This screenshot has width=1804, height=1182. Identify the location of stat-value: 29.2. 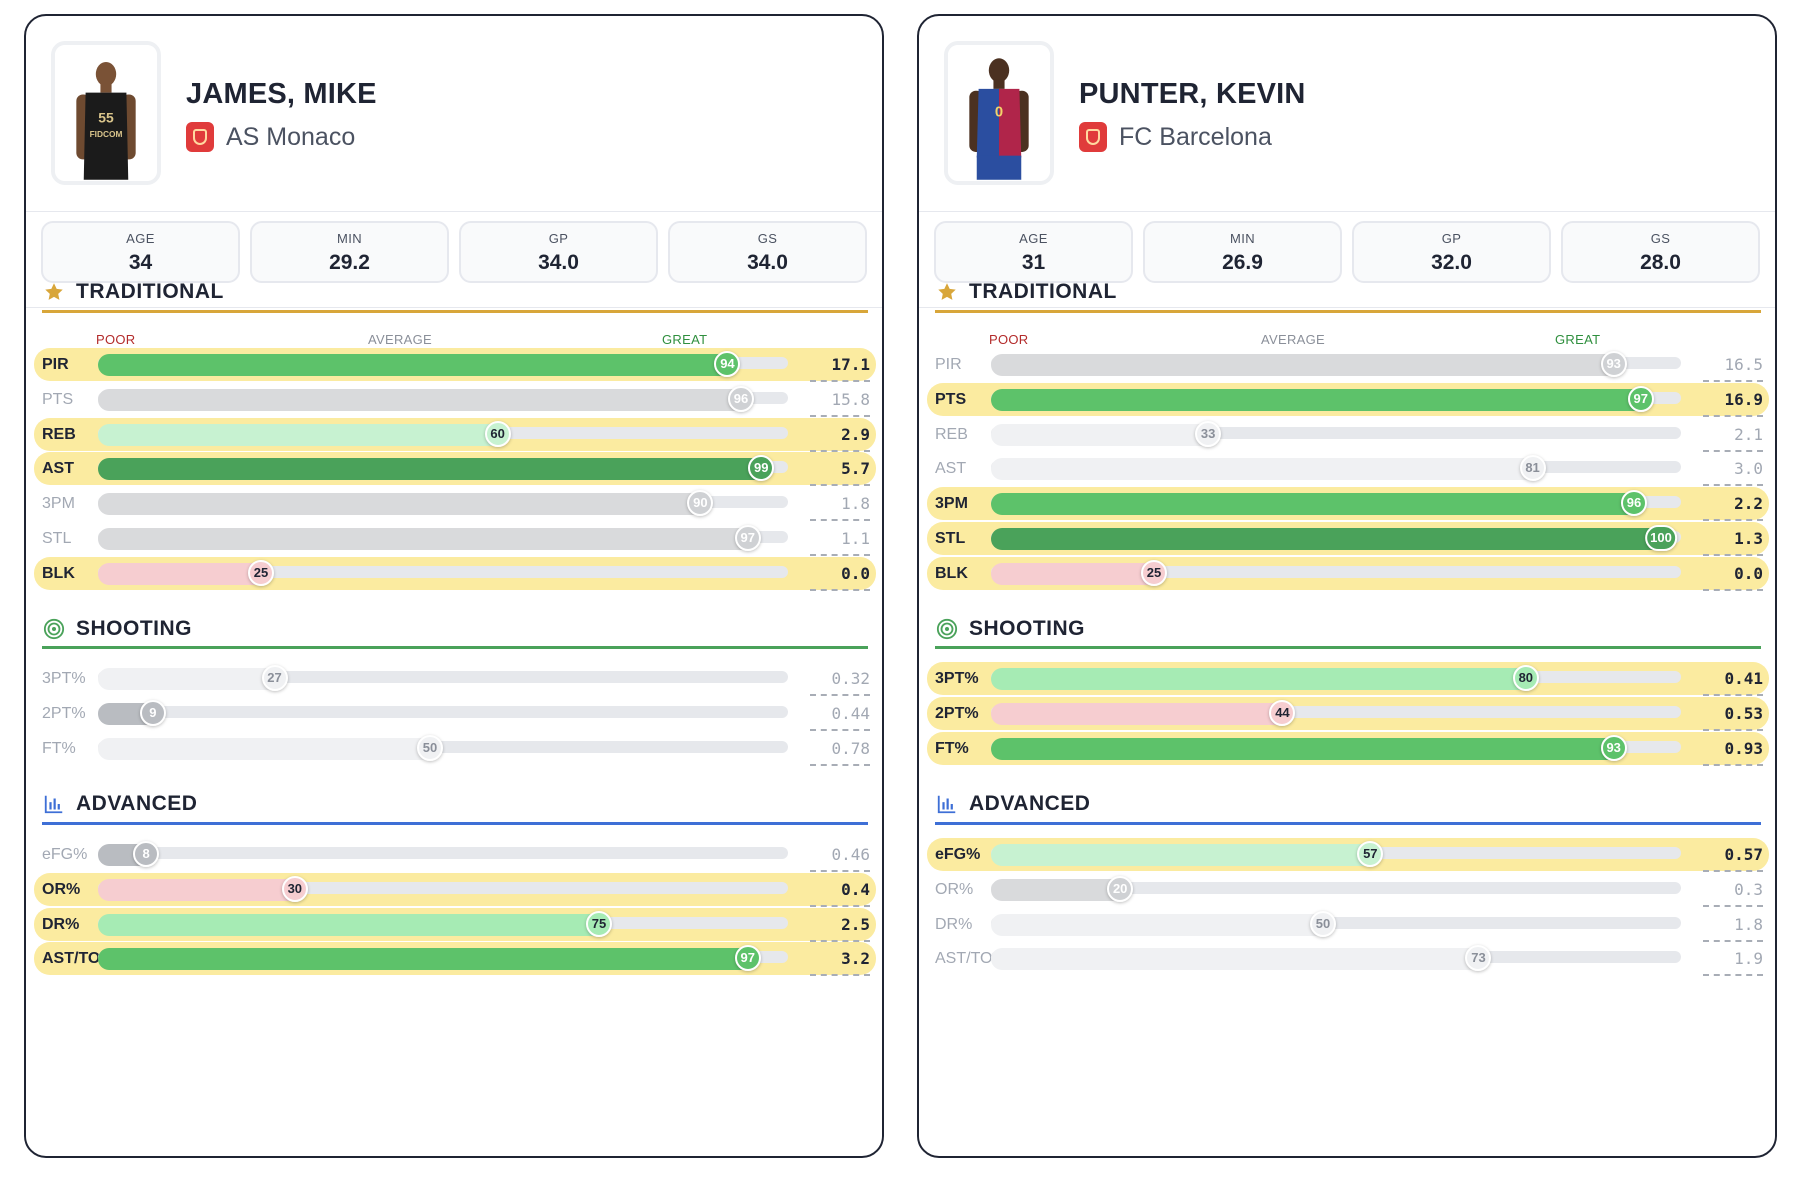
(349, 262).